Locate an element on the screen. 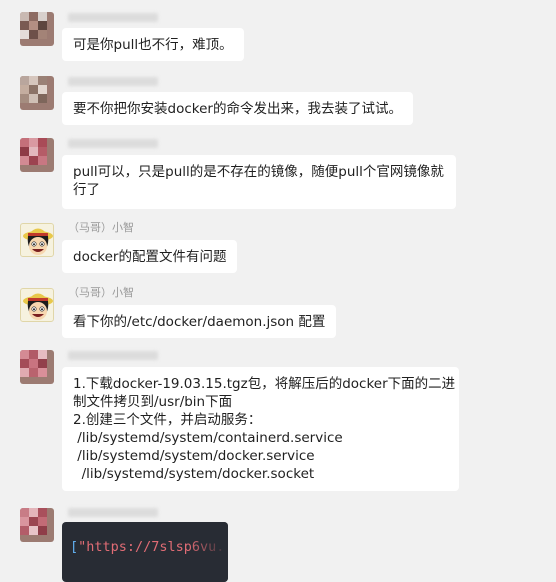  message-bubble: docker的配置文件有问题 is located at coordinates (150, 256).